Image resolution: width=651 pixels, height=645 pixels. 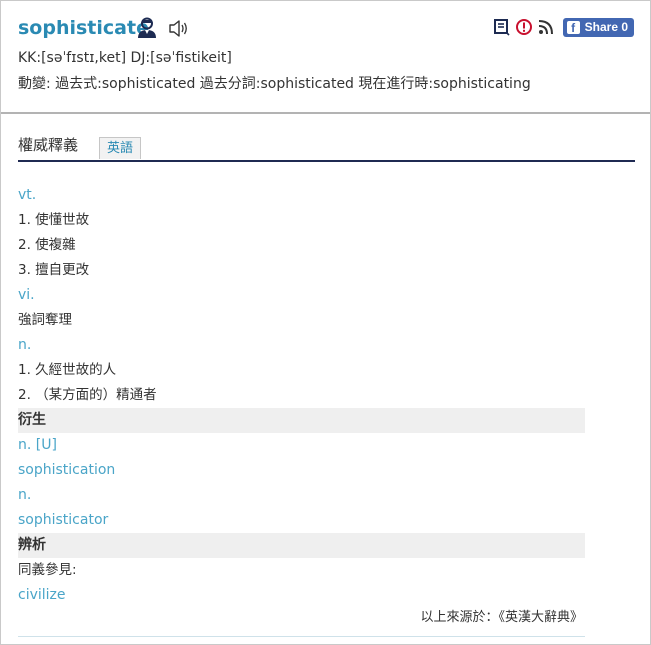 What do you see at coordinates (326, 148) in the screenshot?
I see `definition-tabs: 權威釋義 英語` at bounding box center [326, 148].